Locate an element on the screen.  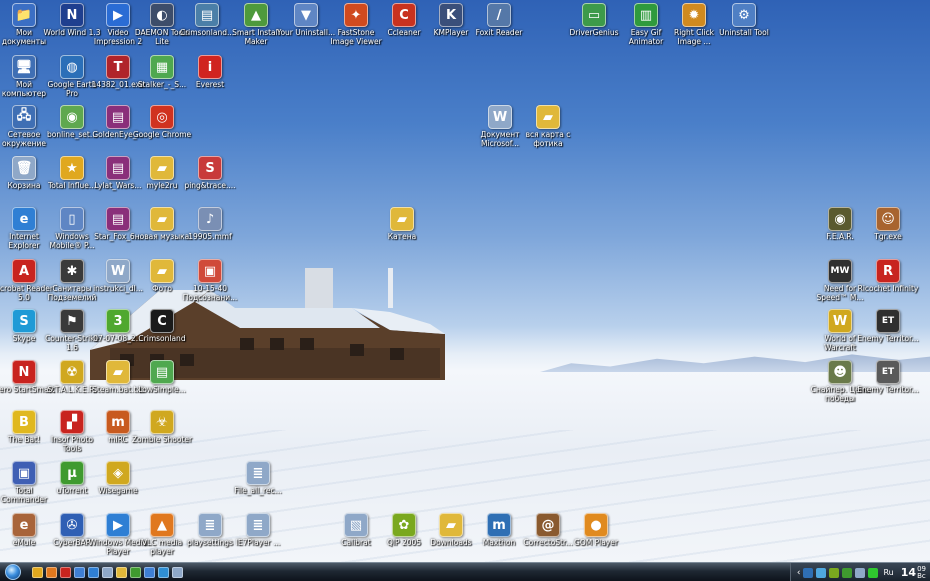
desktop-icon-label: Tgr.exe is located at coordinates (888, 236).